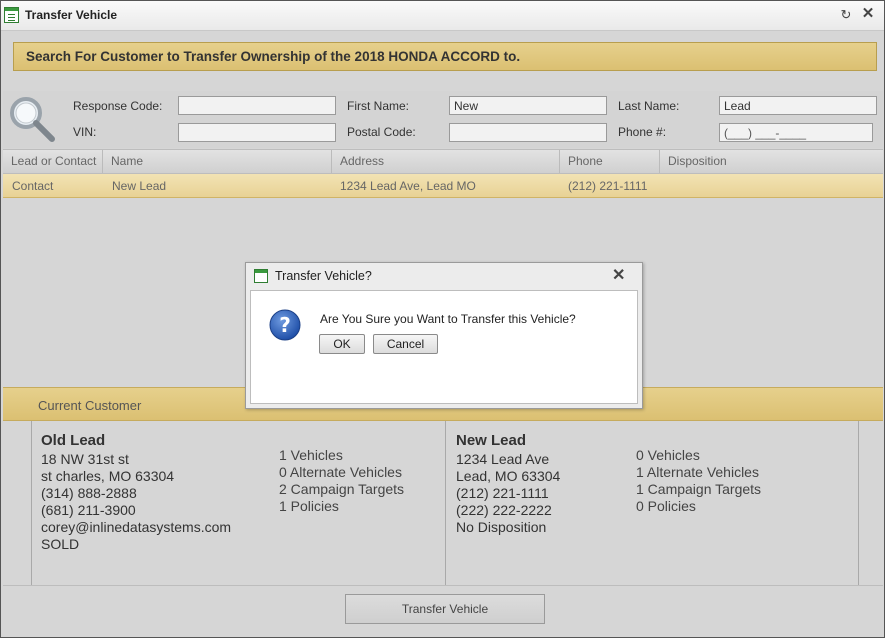  I want to click on dialog-app-icon, so click(261, 276).